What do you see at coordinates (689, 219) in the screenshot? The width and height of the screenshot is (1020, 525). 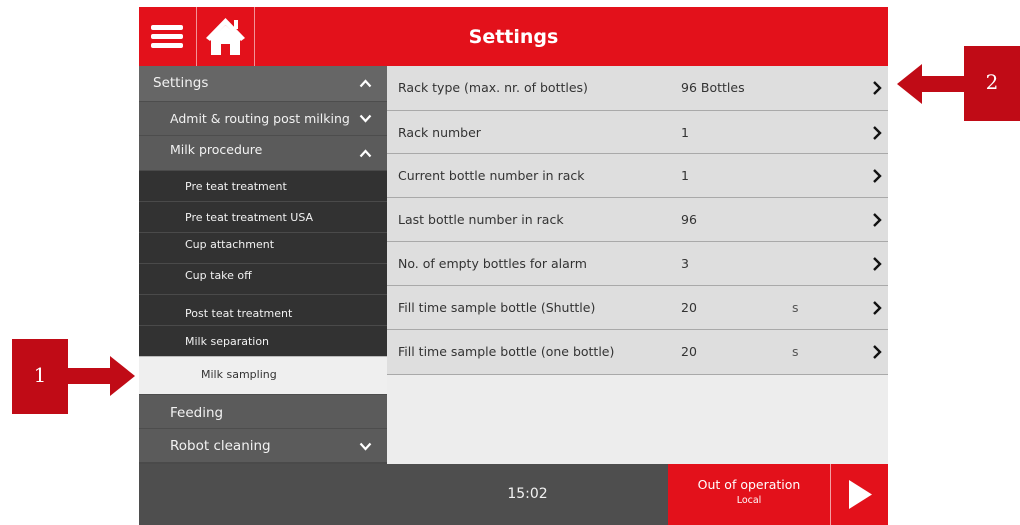 I see `setting-value: 96` at bounding box center [689, 219].